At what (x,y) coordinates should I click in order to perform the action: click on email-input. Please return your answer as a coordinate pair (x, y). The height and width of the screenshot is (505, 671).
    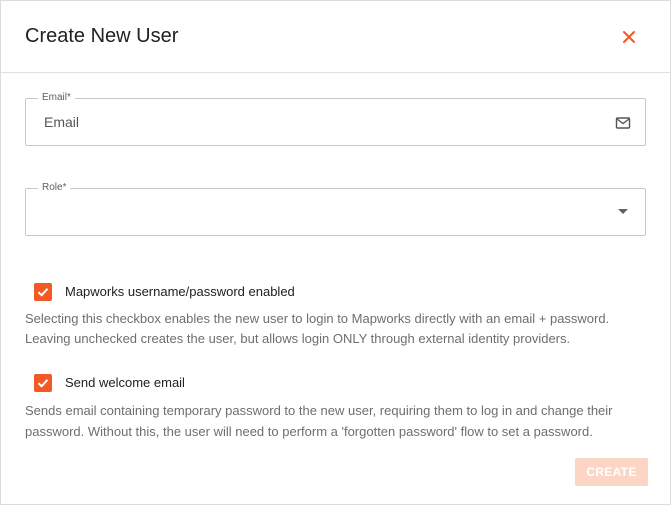
    Looking at the image, I should click on (322, 122).